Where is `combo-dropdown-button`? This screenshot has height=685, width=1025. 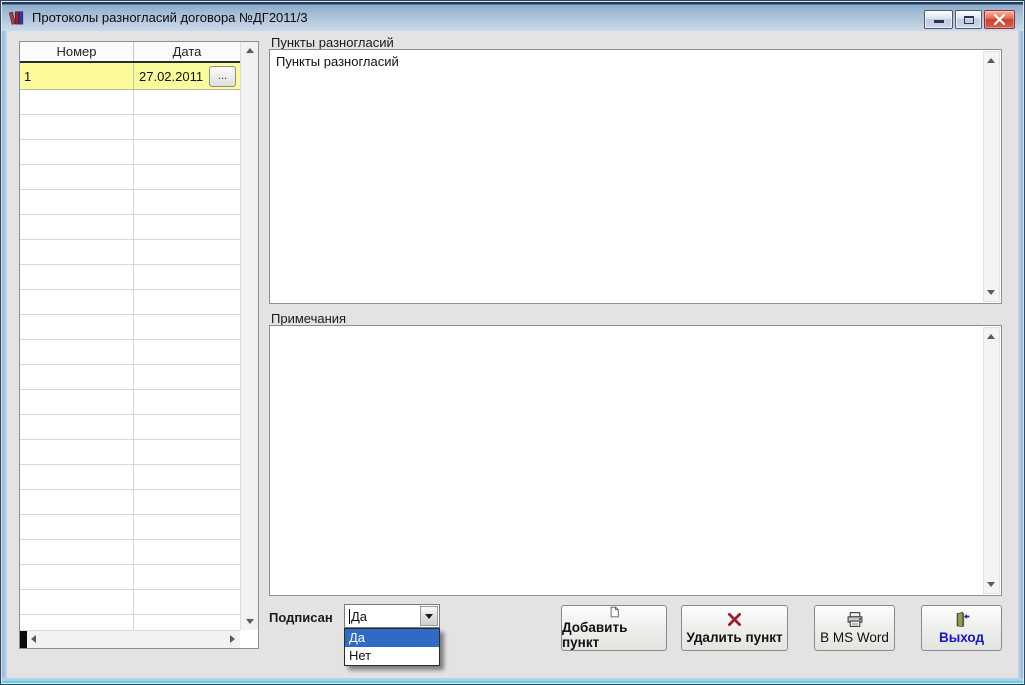 combo-dropdown-button is located at coordinates (429, 616).